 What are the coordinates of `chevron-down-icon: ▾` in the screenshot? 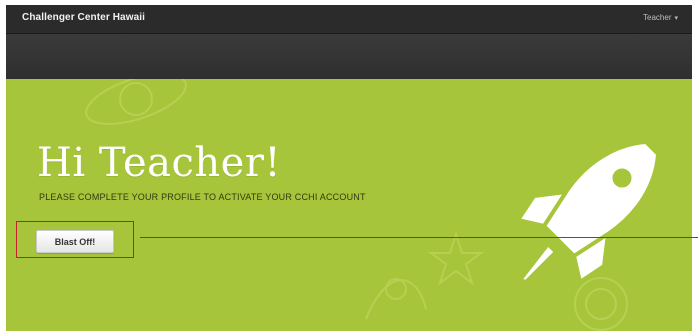 It's located at (676, 18).